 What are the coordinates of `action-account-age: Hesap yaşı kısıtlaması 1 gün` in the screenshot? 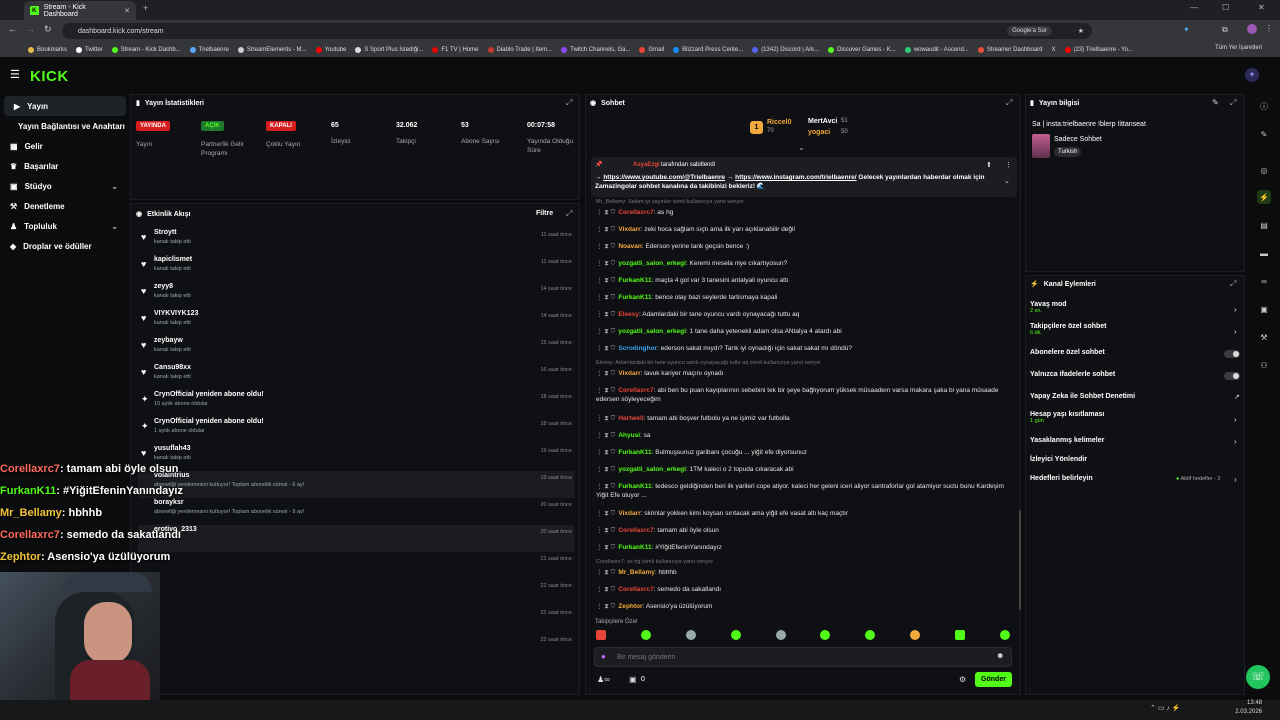 It's located at (1135, 417).